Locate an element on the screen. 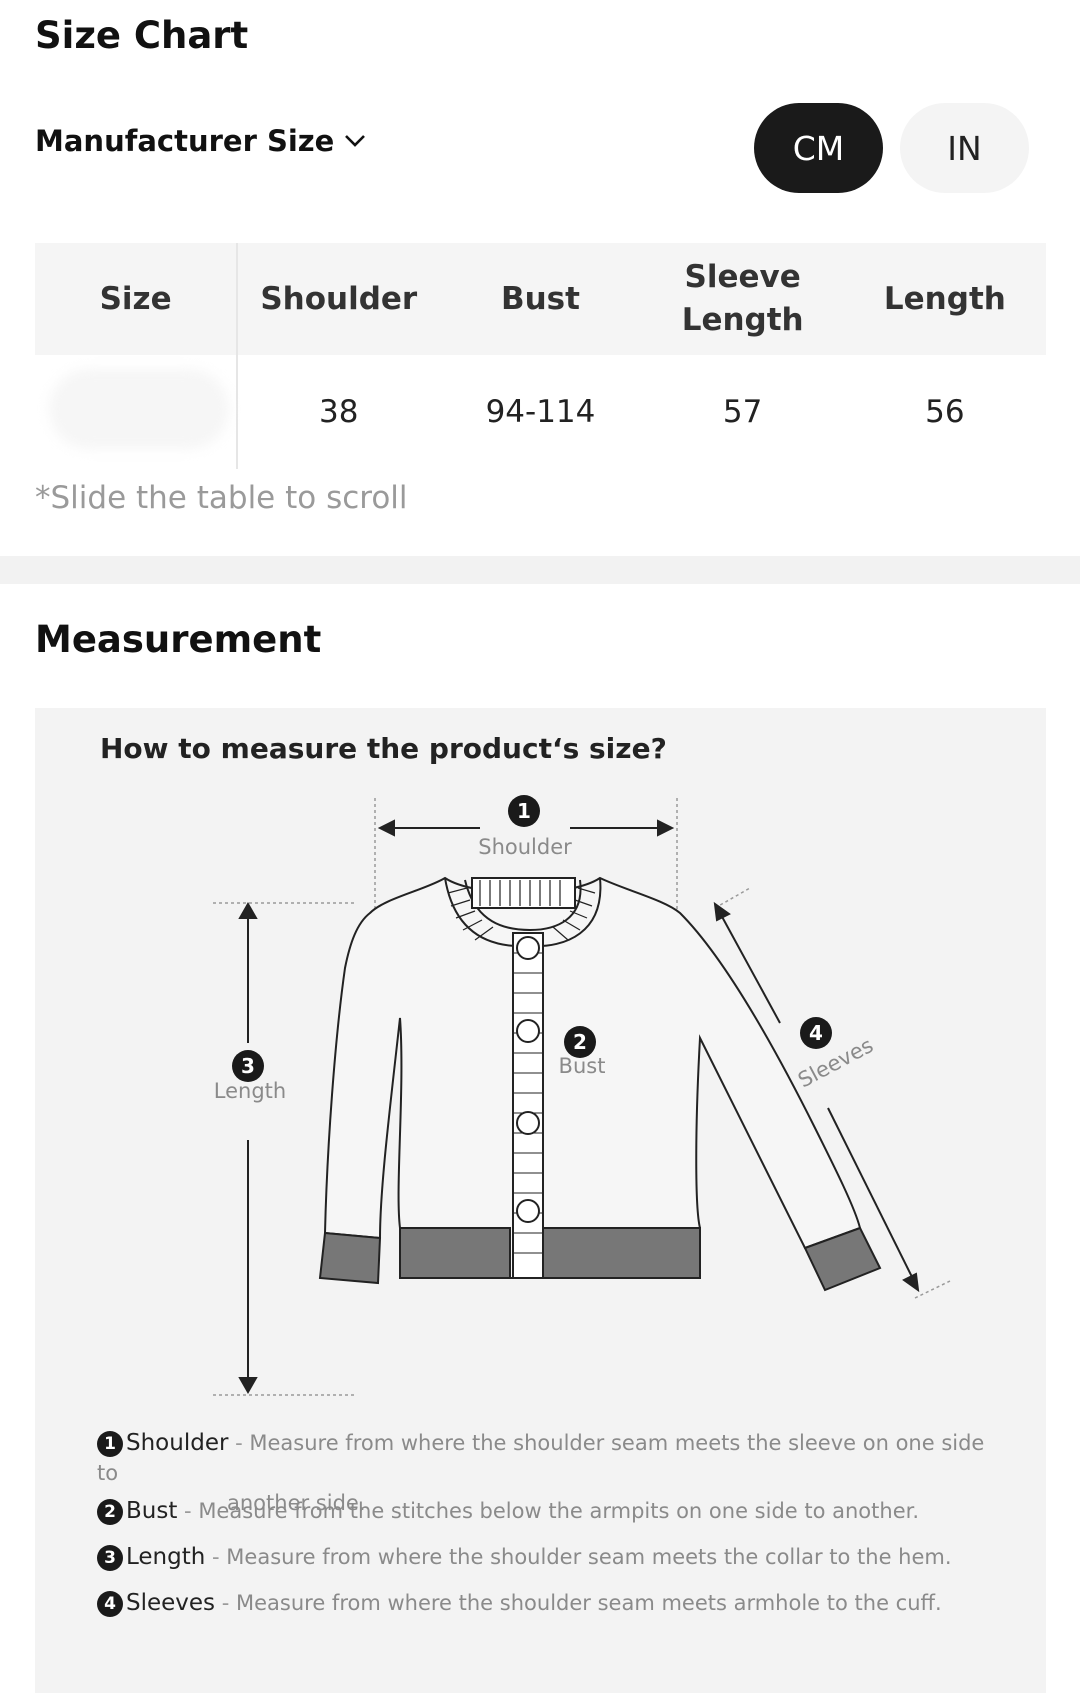 The image size is (1080, 1693). legend-term-shoulder: Shoulder is located at coordinates (177, 1443).